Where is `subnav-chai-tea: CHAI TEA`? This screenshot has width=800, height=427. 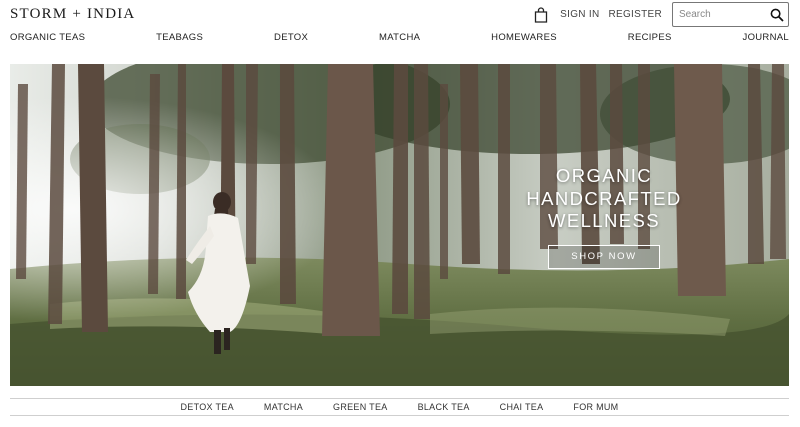
subnav-chai-tea: CHAI TEA is located at coordinates (522, 407).